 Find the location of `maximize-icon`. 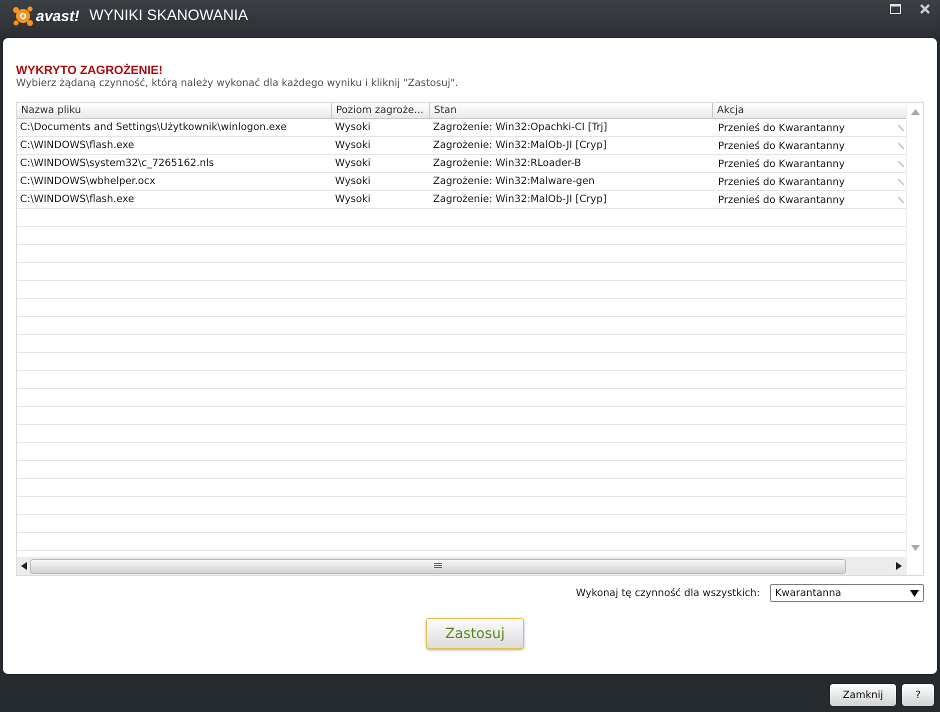

maximize-icon is located at coordinates (895, 9).